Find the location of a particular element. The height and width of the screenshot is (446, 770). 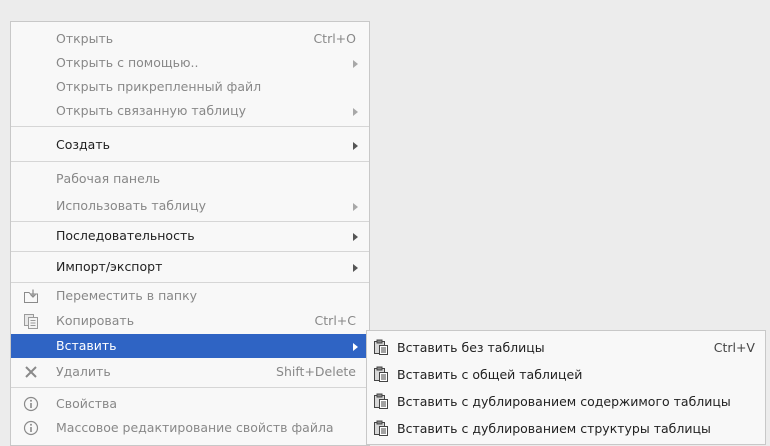

menu-item-open-with: Открыть с помощью.. is located at coordinates (190, 63).